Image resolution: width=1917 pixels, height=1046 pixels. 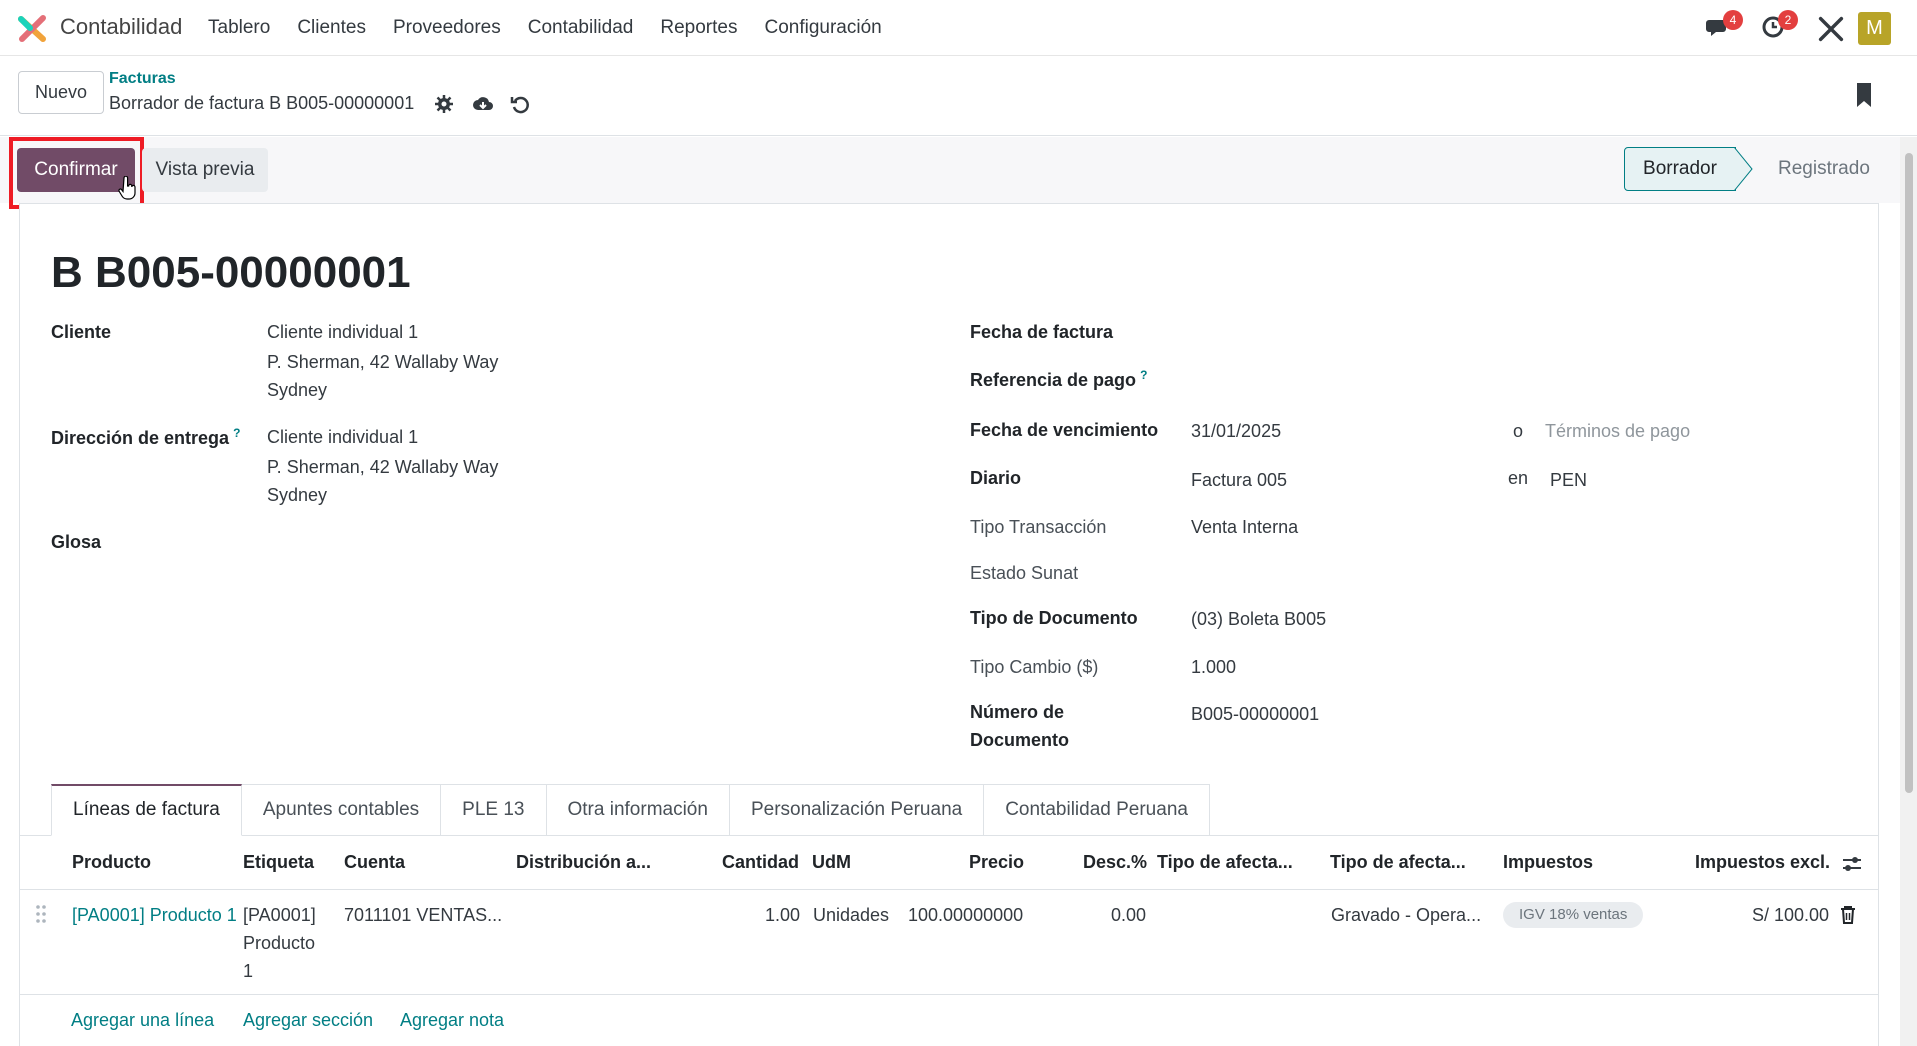 I want to click on bookmark-icon, so click(x=1864, y=95).